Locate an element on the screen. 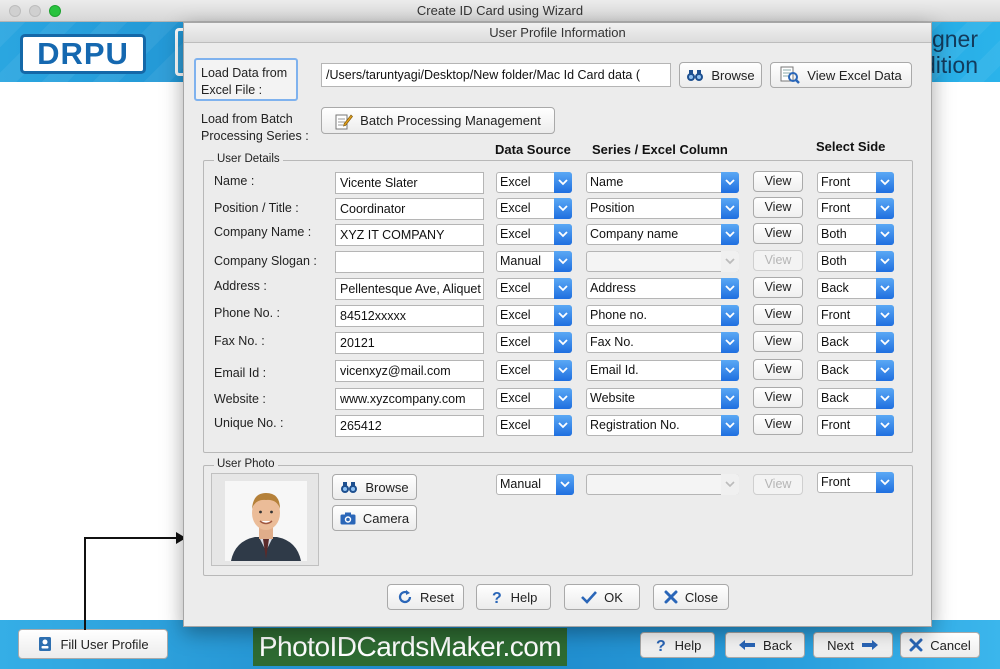  row-3-view-button: View is located at coordinates (778, 260).